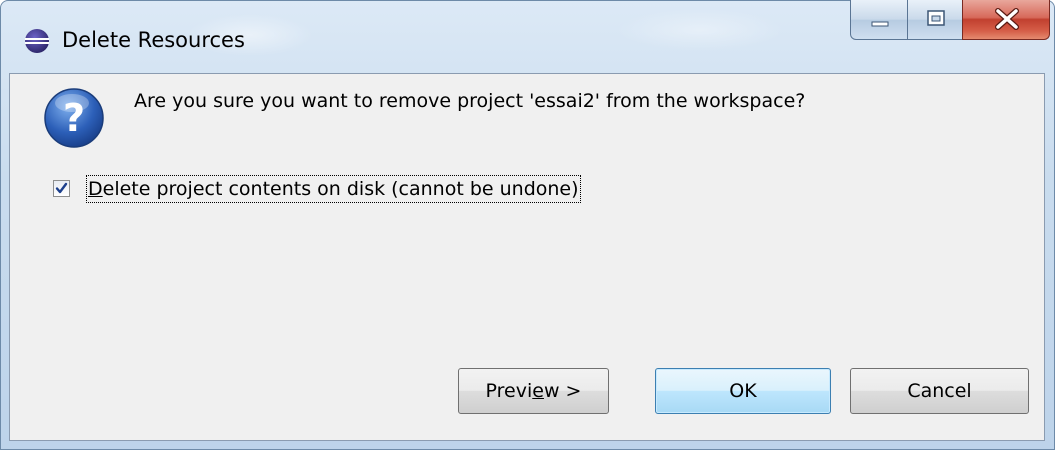 This screenshot has height=450, width=1055. I want to click on close-icon, so click(1007, 19).